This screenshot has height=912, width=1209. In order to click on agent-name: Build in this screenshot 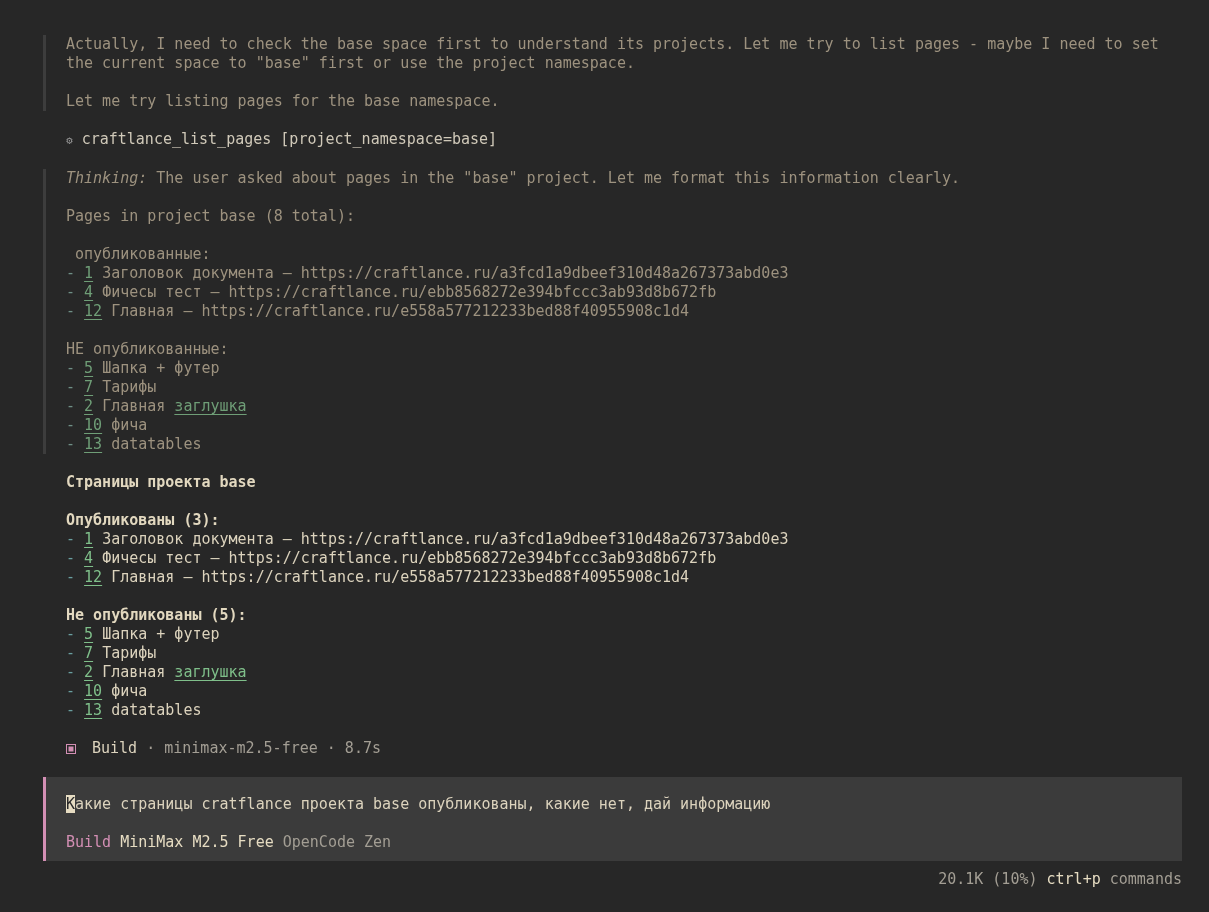, I will do `click(115, 748)`.